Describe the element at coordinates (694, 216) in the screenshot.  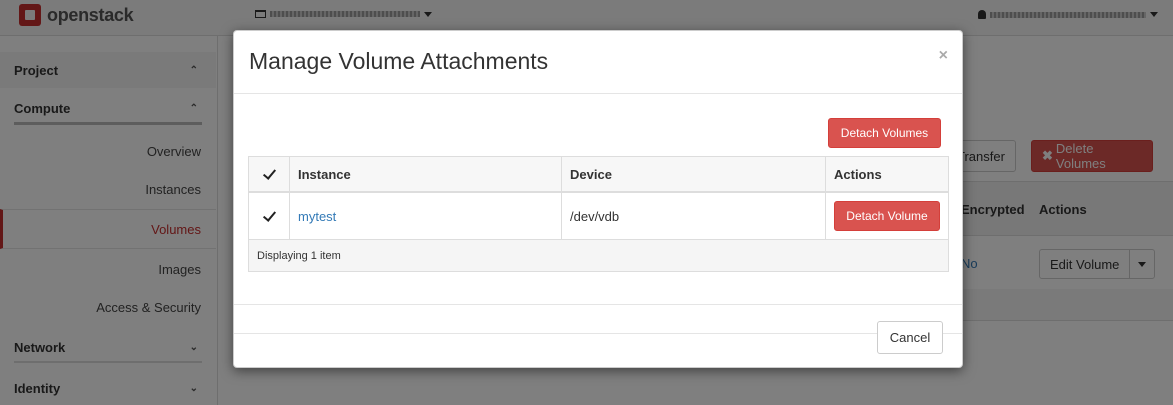
I see `device-cell: /dev/vdb` at that location.